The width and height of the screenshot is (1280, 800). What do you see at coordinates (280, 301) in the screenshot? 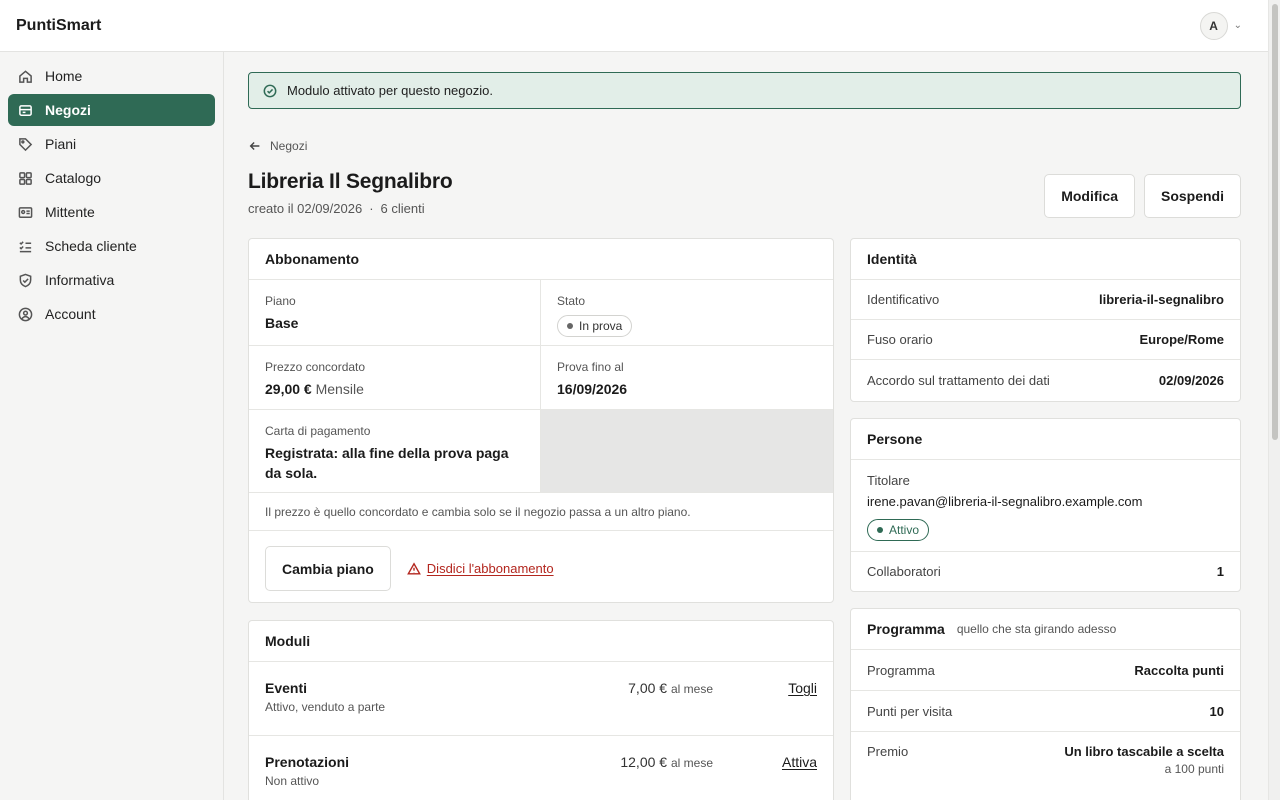
I see `plan-label: Piano` at bounding box center [280, 301].